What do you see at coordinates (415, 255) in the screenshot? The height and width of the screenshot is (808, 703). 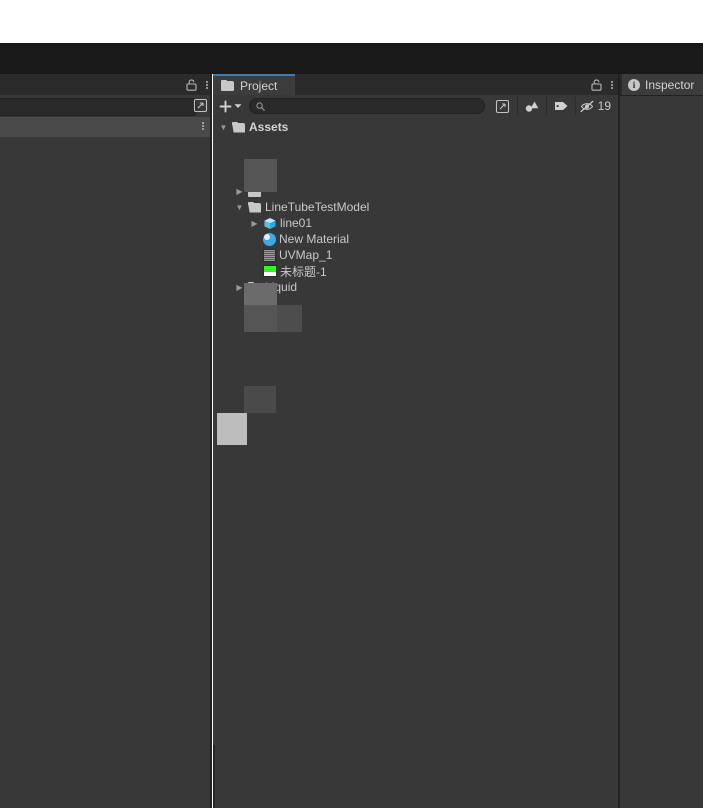 I see `tree-row: ▶ UVMap_1` at bounding box center [415, 255].